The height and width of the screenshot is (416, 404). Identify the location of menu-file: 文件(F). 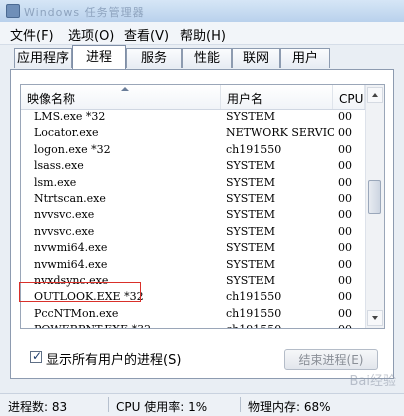
(32, 34).